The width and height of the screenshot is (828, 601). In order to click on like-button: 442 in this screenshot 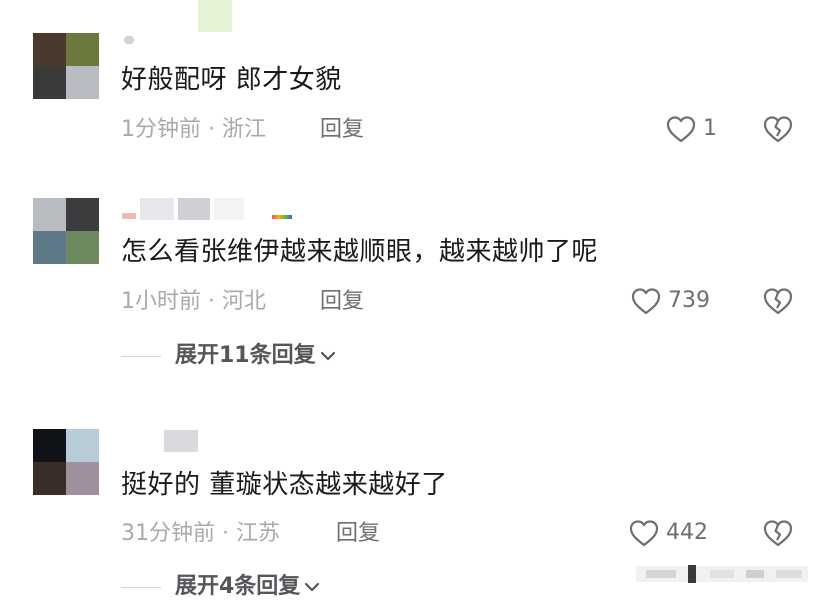, I will do `click(668, 533)`.